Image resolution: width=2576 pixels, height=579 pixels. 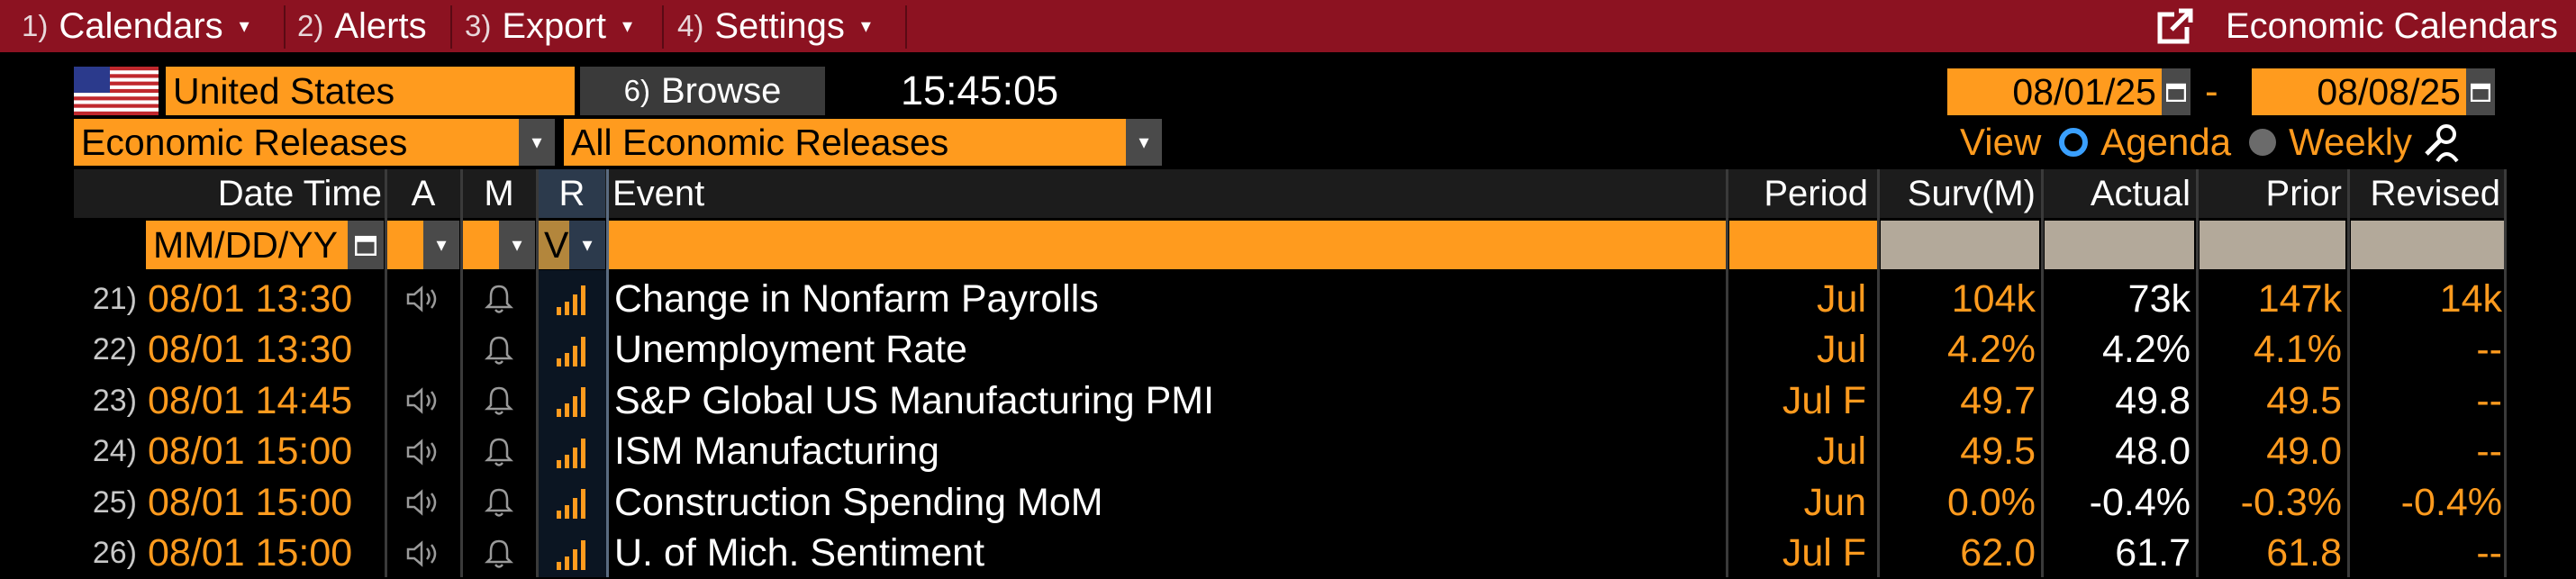 I want to click on row-prior: -0.3%, so click(x=2291, y=502).